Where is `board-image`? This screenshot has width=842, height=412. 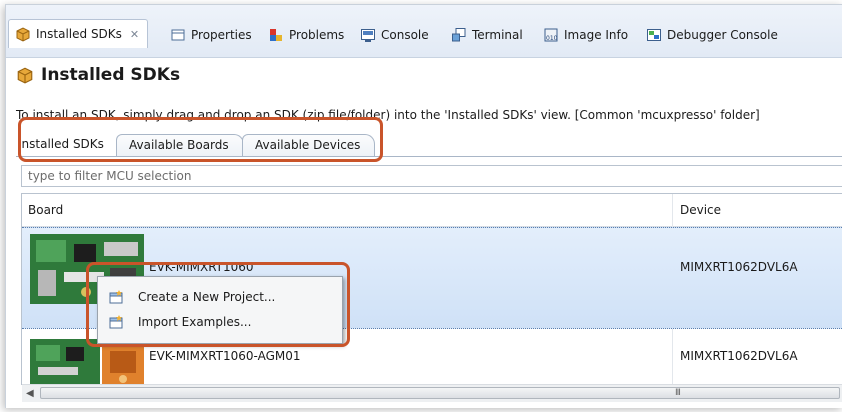 board-image is located at coordinates (87, 361).